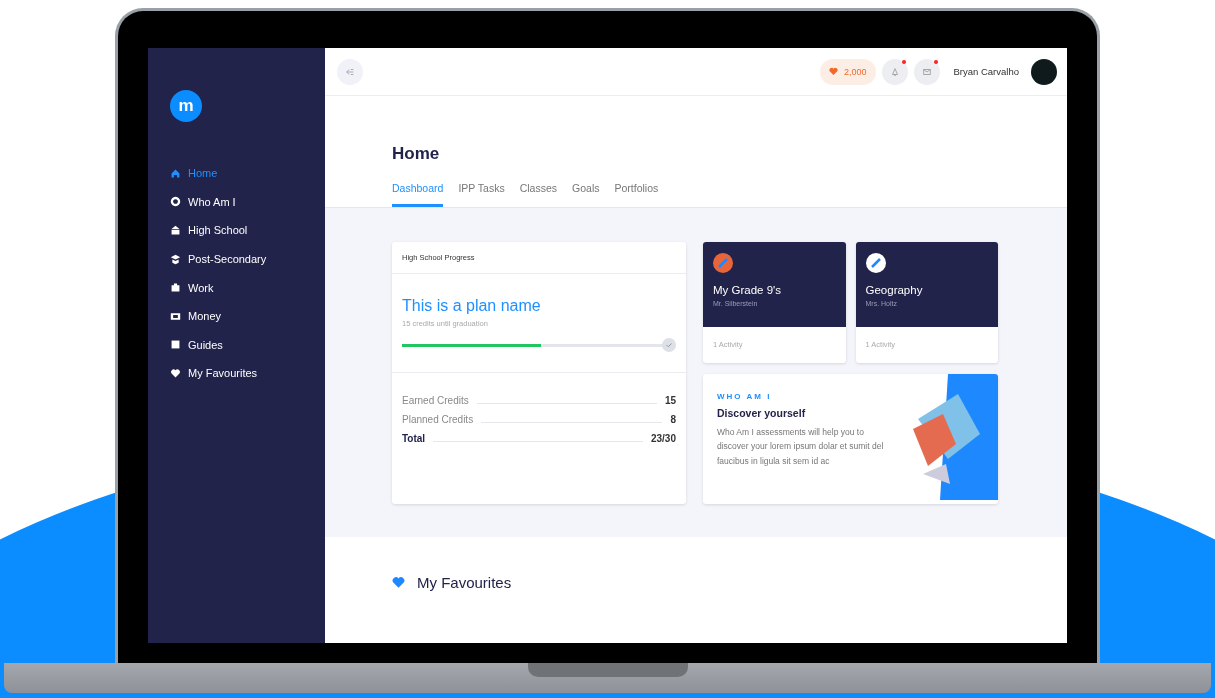 The image size is (1215, 698). What do you see at coordinates (247, 173) in the screenshot?
I see `sidebar-item: Home` at bounding box center [247, 173].